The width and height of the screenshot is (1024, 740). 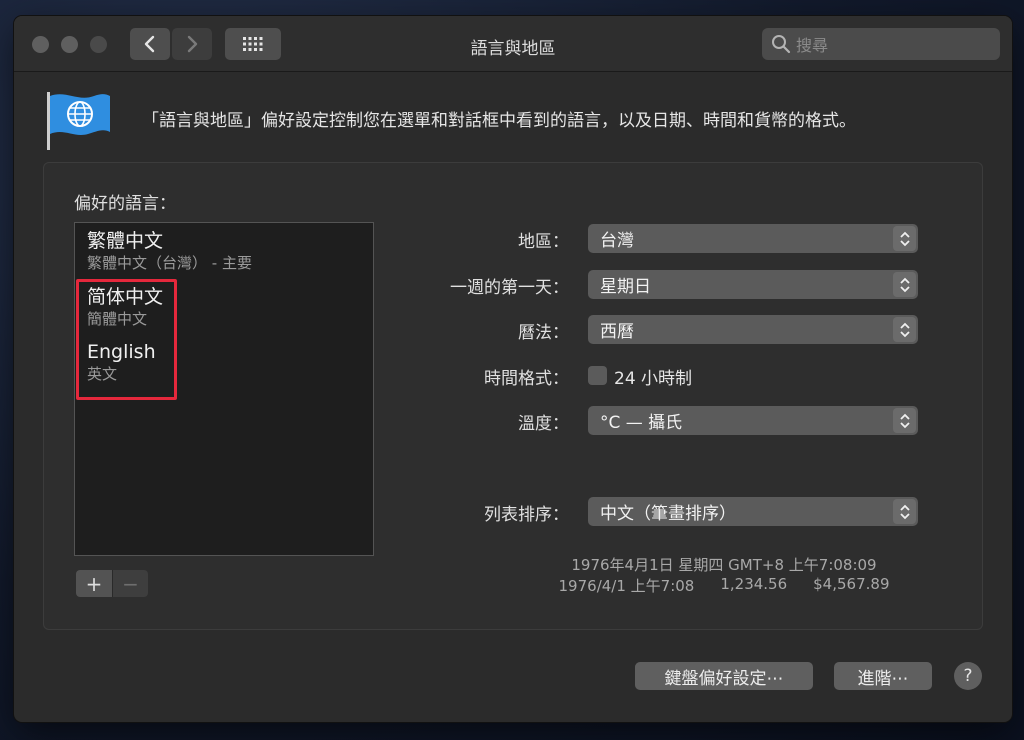 I want to click on keyboard-preferences-button: 鍵盤偏好設定⋯, so click(x=724, y=676).